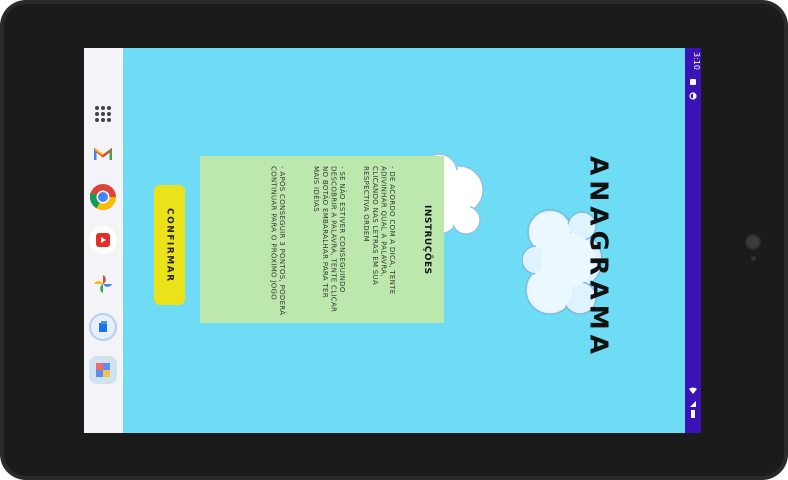 Image resolution: width=788 pixels, height=480 pixels. What do you see at coordinates (693, 96) in the screenshot?
I see `sync-icon` at bounding box center [693, 96].